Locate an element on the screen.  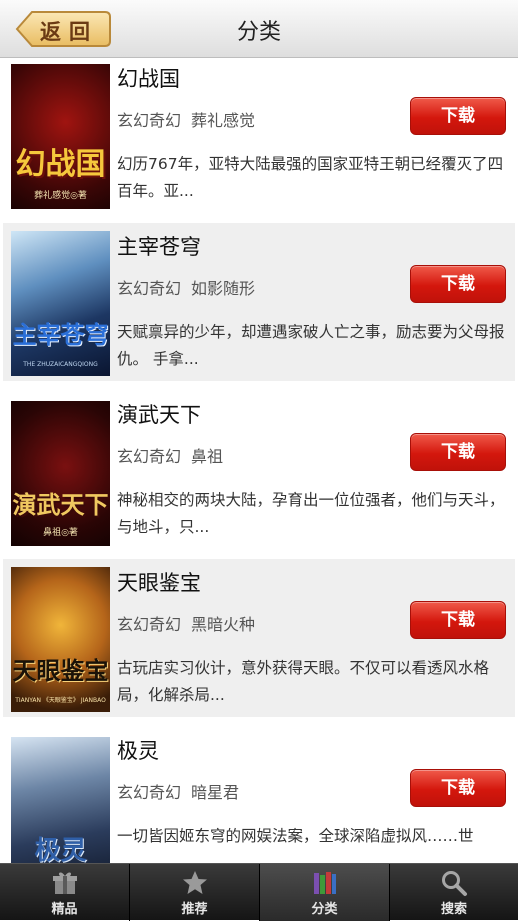
book-author: 如影随形 is located at coordinates (223, 288).